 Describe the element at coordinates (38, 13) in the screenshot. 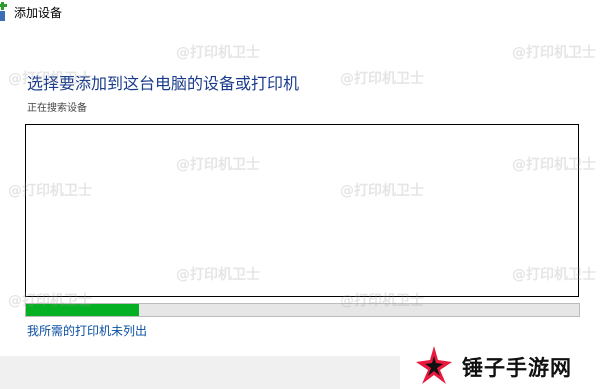

I see `window-title: 添加设备` at that location.